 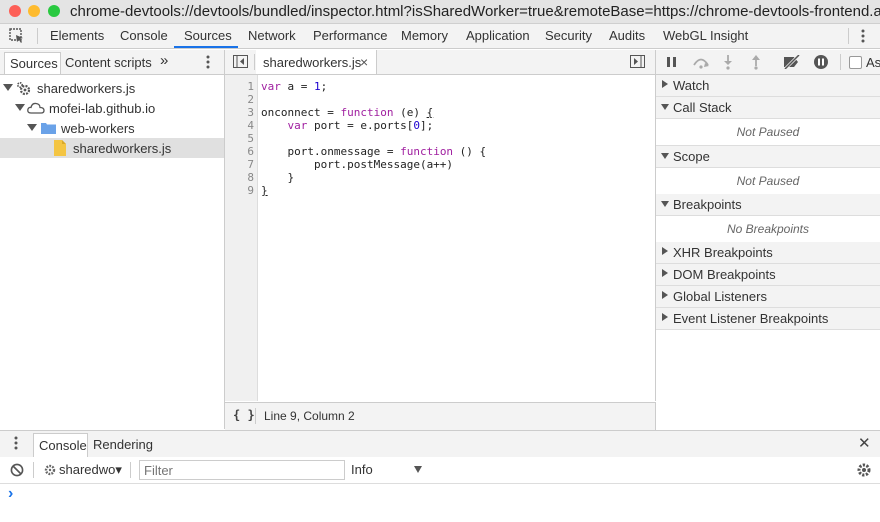 I want to click on navigator-tab-content-scripts: Content scripts, so click(x=108, y=62).